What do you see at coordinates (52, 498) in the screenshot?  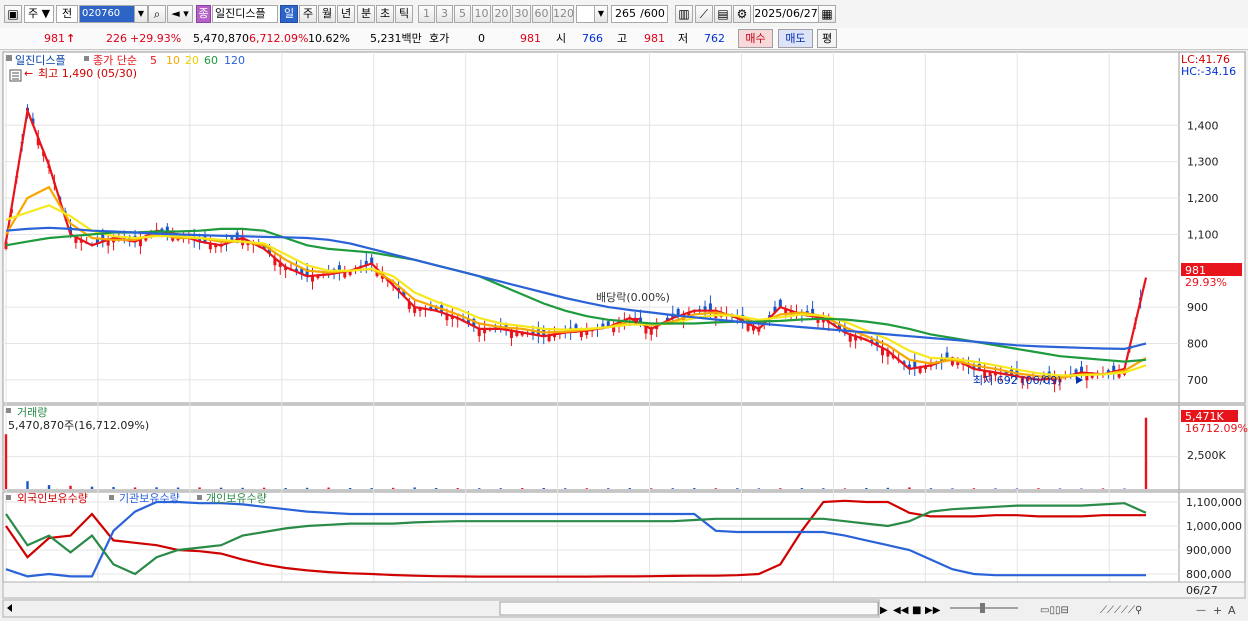 I see `legend-foreign: 외국인보유수량` at bounding box center [52, 498].